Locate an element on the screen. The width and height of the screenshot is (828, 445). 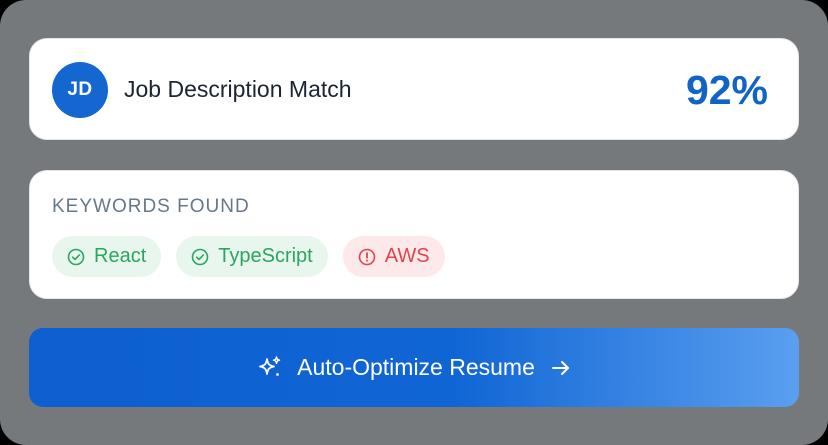
keyword-chip-list: React TypeScript AWS is located at coordinates (248, 256).